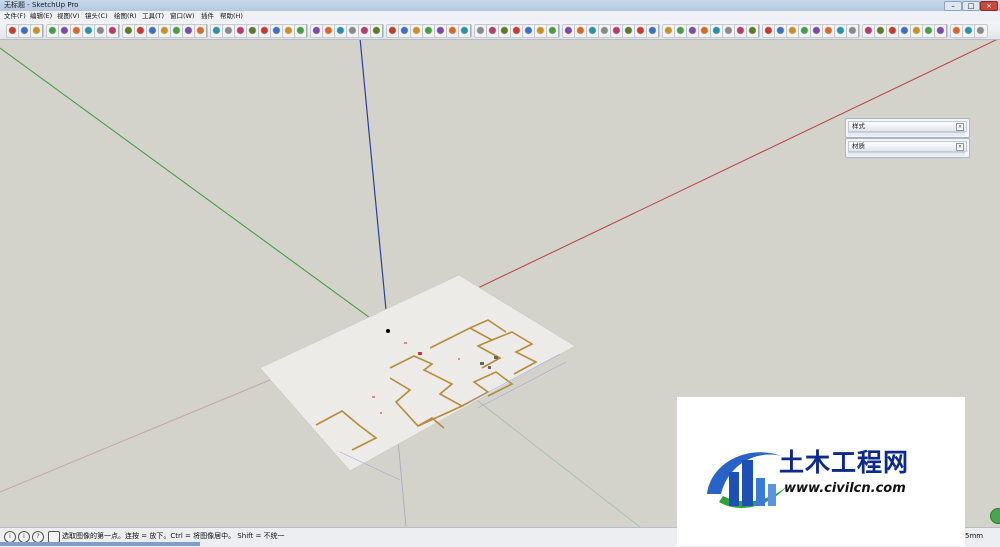 Image resolution: width=1000 pixels, height=547 pixels. I want to click on close-button: ×, so click(989, 6).